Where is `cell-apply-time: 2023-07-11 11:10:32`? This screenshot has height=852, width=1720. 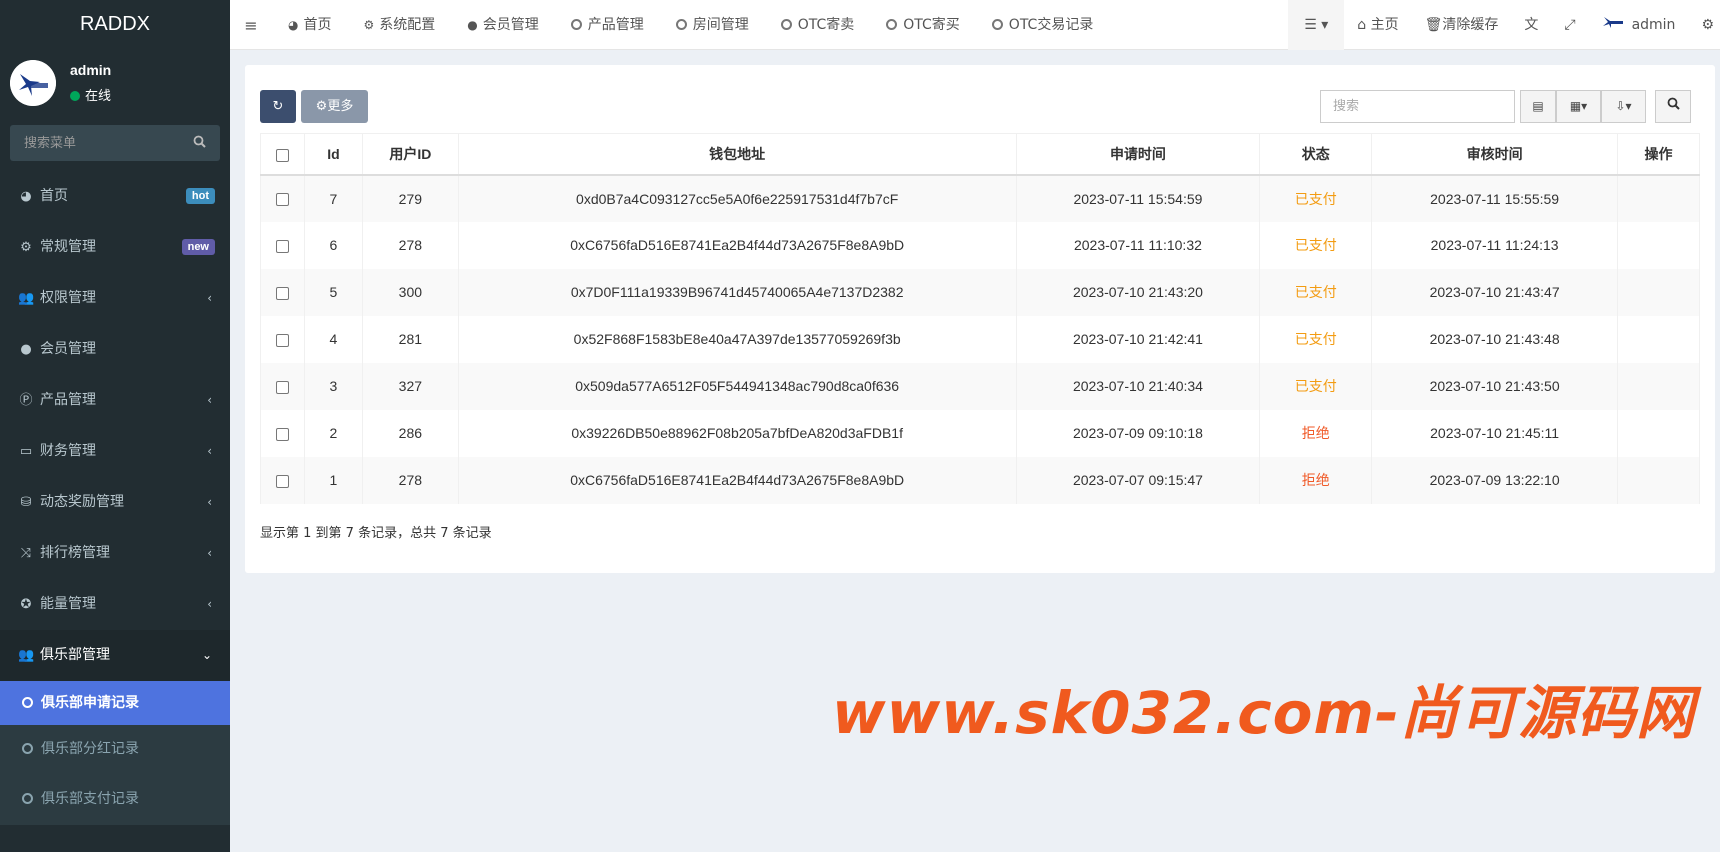
cell-apply-time: 2023-07-11 11:10:32 is located at coordinates (1138, 245).